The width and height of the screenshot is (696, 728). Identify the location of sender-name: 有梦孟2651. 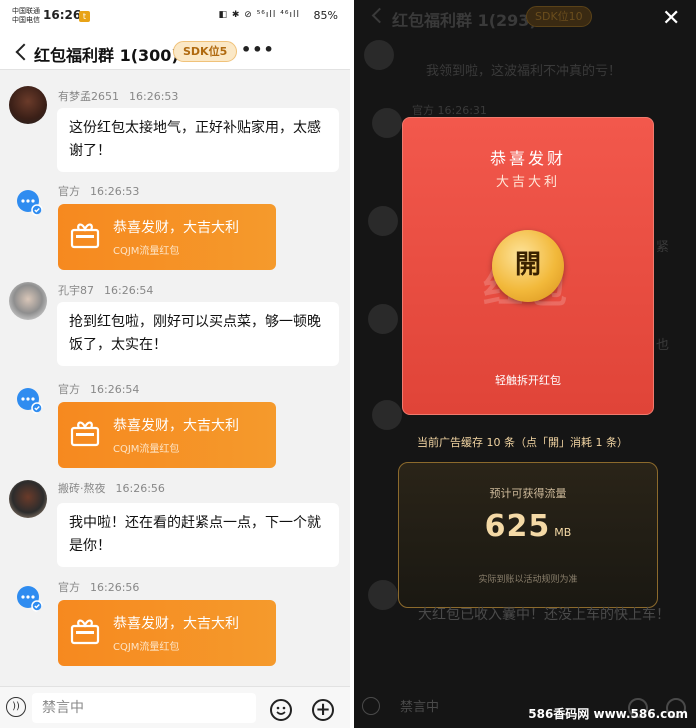
(88, 96).